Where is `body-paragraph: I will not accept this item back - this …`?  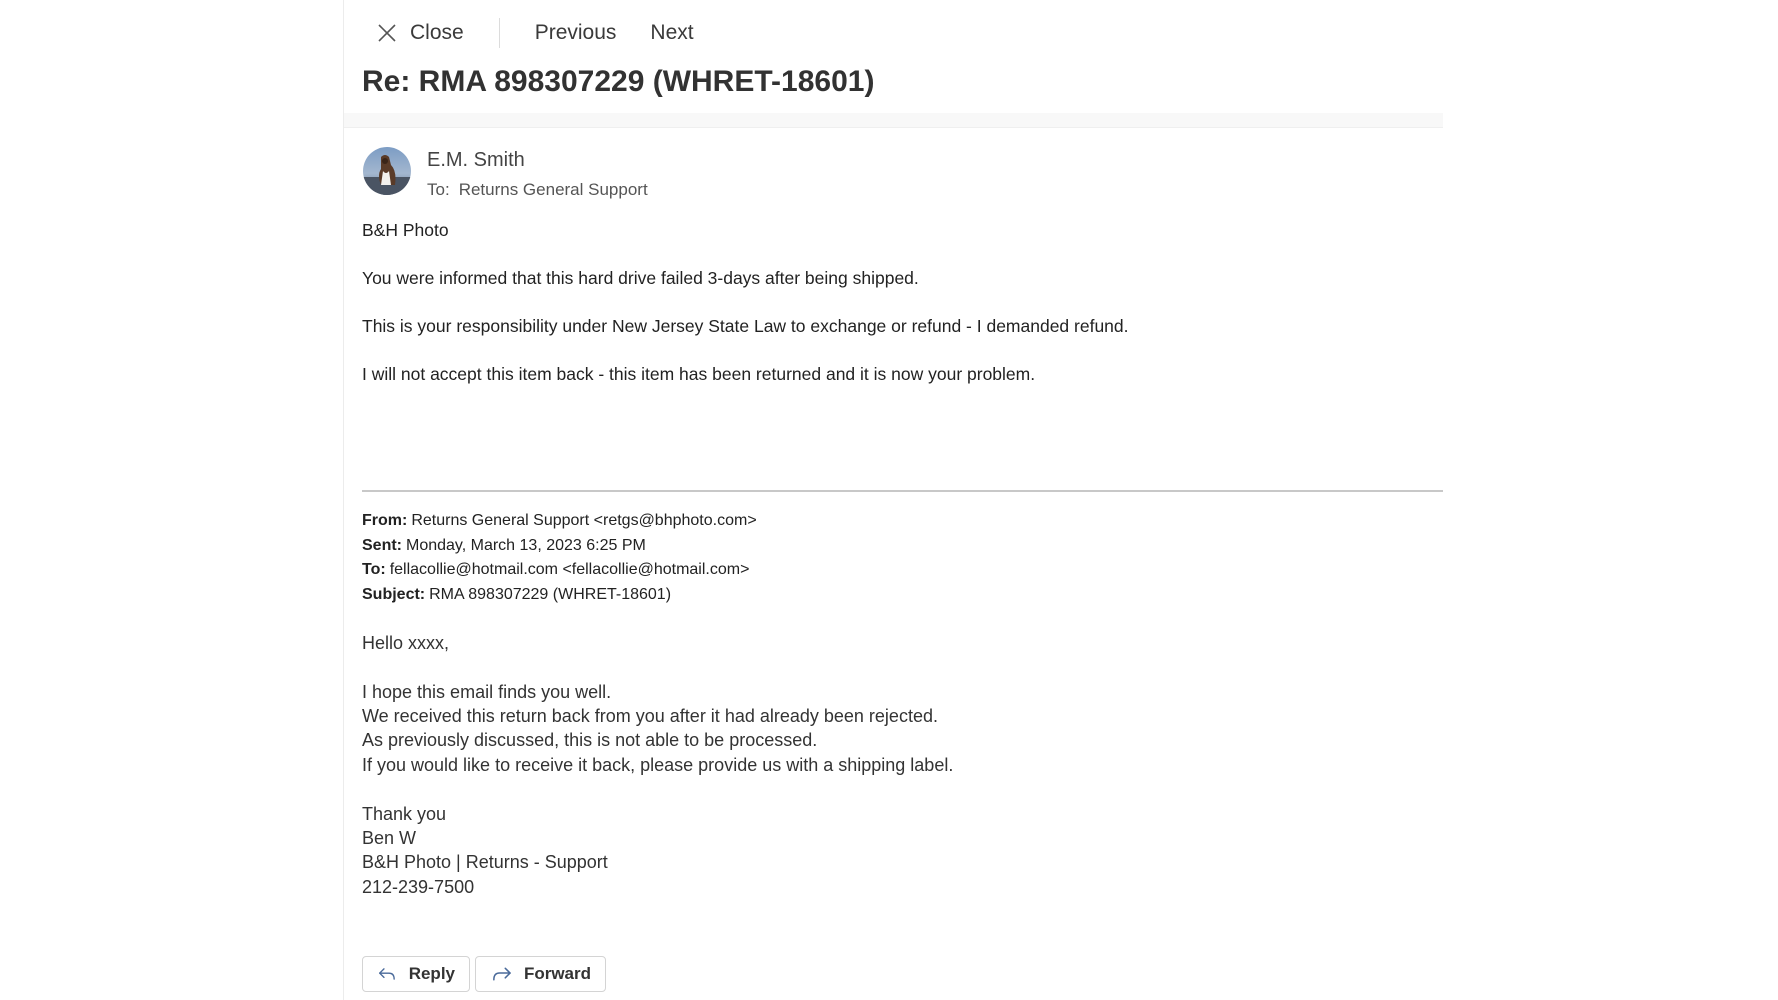
body-paragraph: I will not accept this item back - this … is located at coordinates (699, 374).